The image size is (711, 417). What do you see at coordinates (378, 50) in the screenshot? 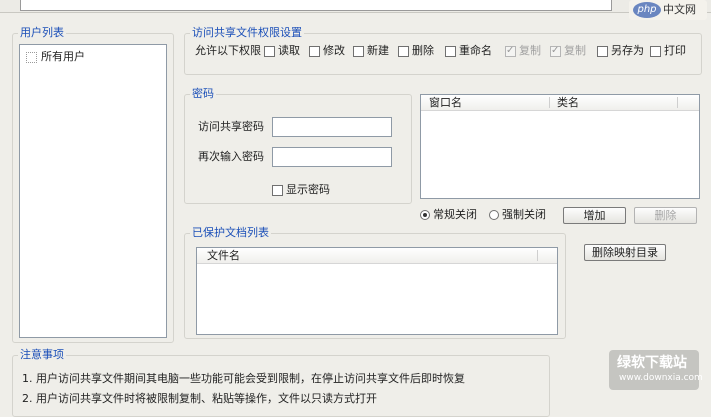
I see `permission-label: 新建` at bounding box center [378, 50].